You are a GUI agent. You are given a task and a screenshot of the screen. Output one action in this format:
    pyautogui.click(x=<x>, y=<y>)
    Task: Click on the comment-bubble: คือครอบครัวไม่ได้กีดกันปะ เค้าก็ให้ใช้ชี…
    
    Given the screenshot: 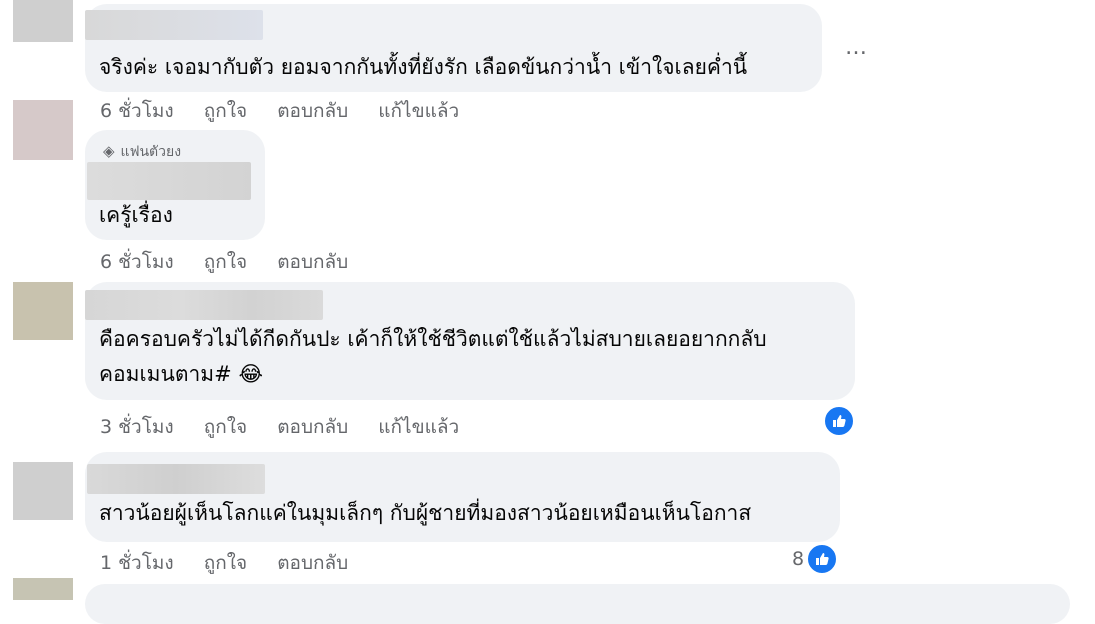 What is the action you would take?
    pyautogui.click(x=470, y=341)
    